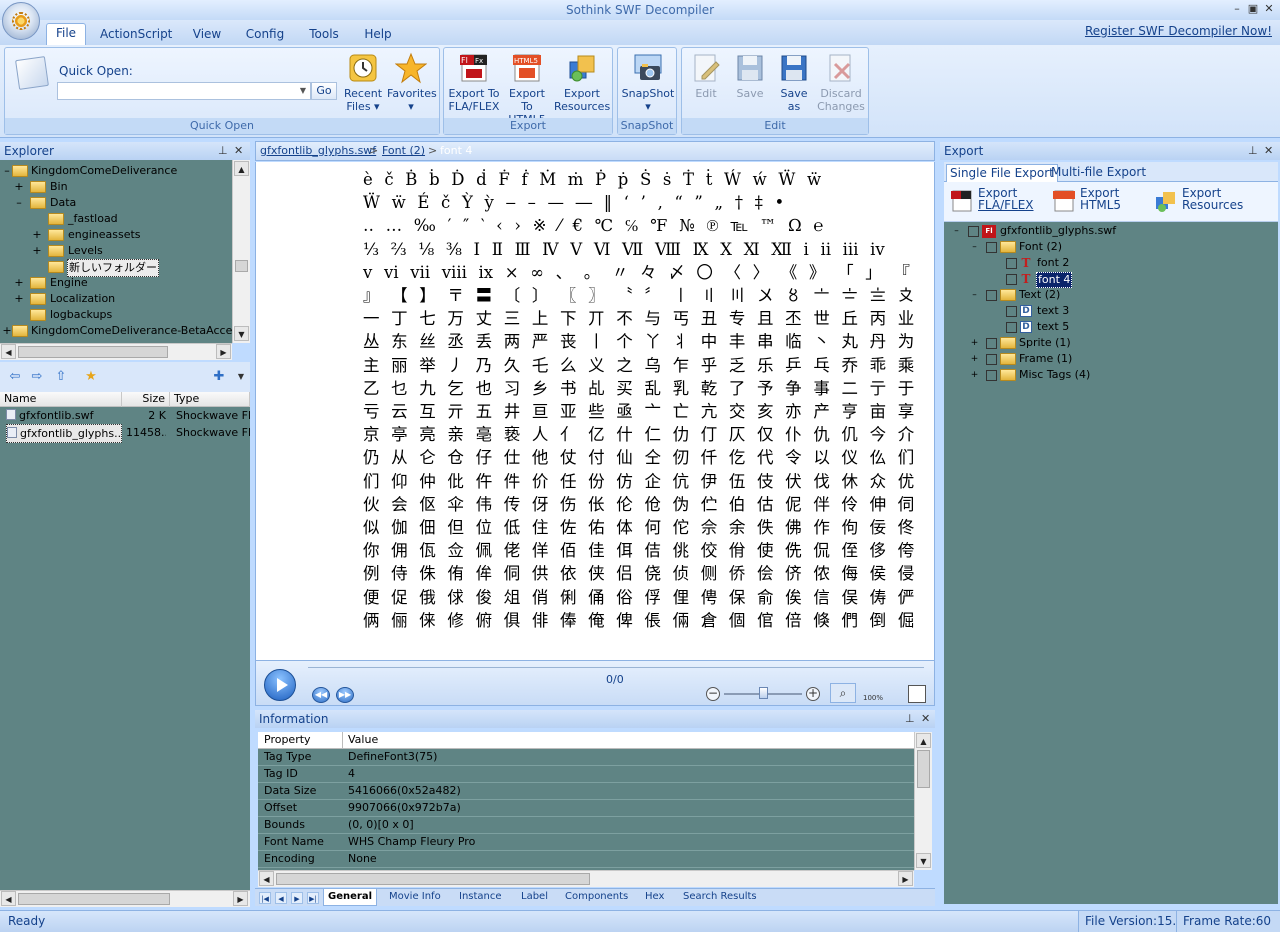  I want to click on export-tree-misc-tags: + Misc Tags (4), so click(1109, 375).